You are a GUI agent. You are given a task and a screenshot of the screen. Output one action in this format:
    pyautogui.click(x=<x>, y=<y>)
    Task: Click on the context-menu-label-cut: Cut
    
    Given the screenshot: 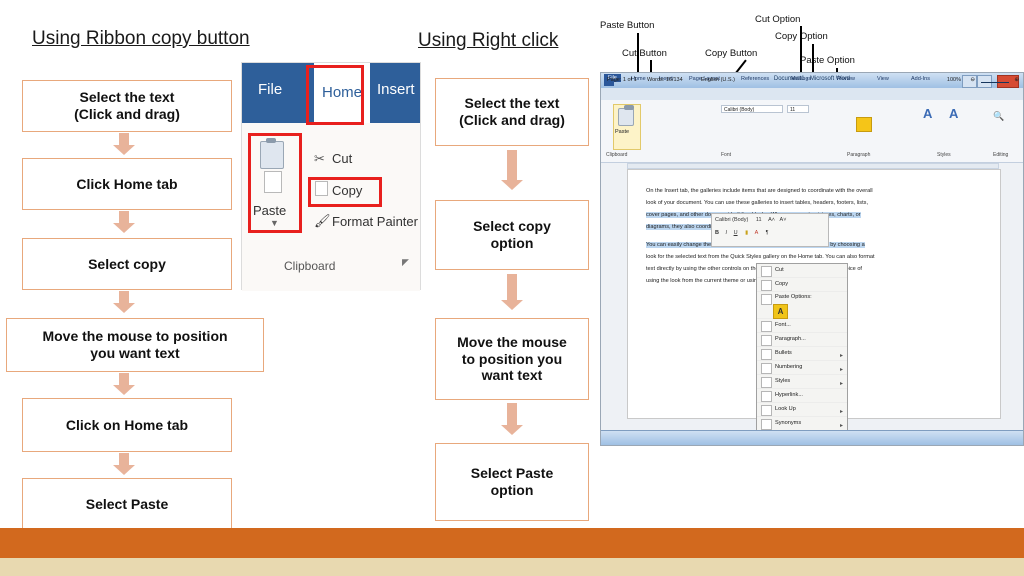 What is the action you would take?
    pyautogui.click(x=779, y=270)
    